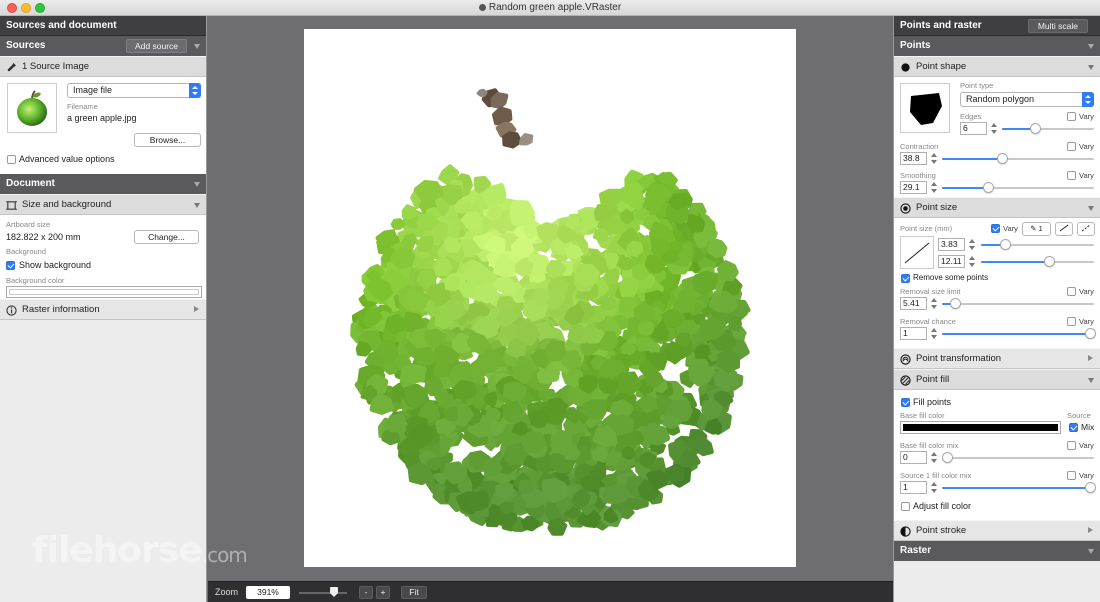 The height and width of the screenshot is (602, 1100). I want to click on add-source-button: Add source, so click(156, 46).